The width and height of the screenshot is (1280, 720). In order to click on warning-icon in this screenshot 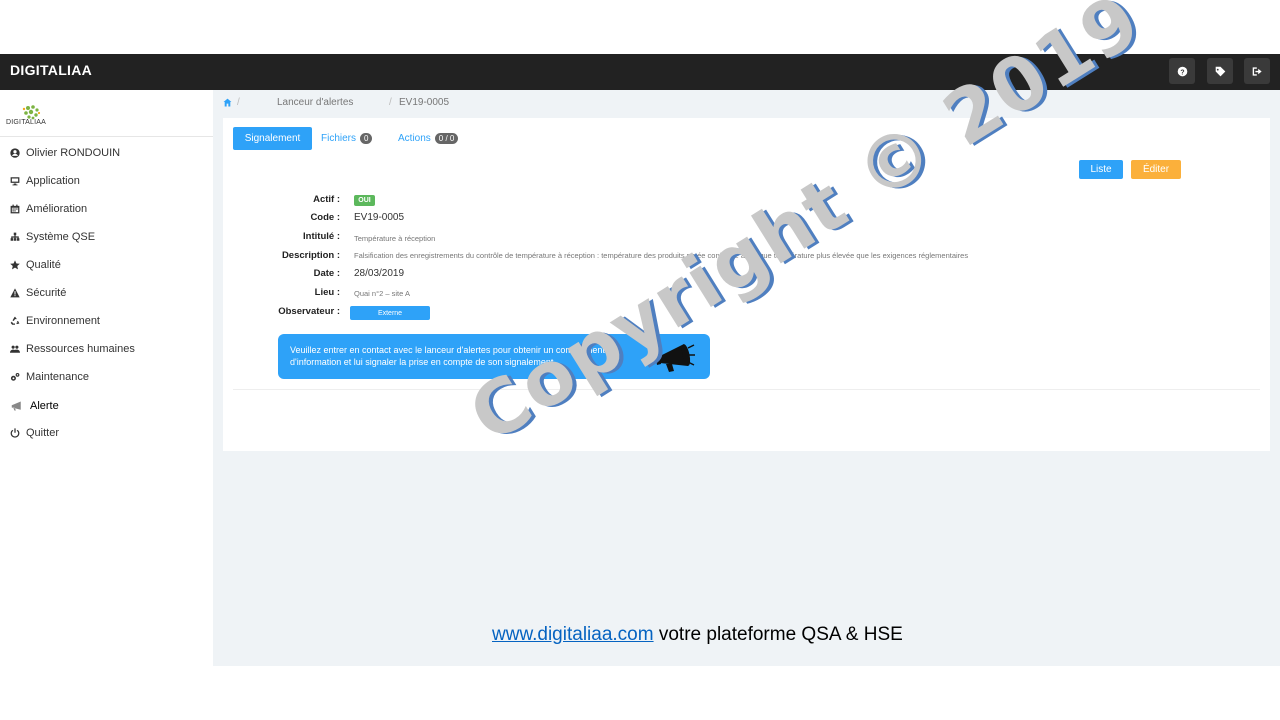, I will do `click(15, 293)`.